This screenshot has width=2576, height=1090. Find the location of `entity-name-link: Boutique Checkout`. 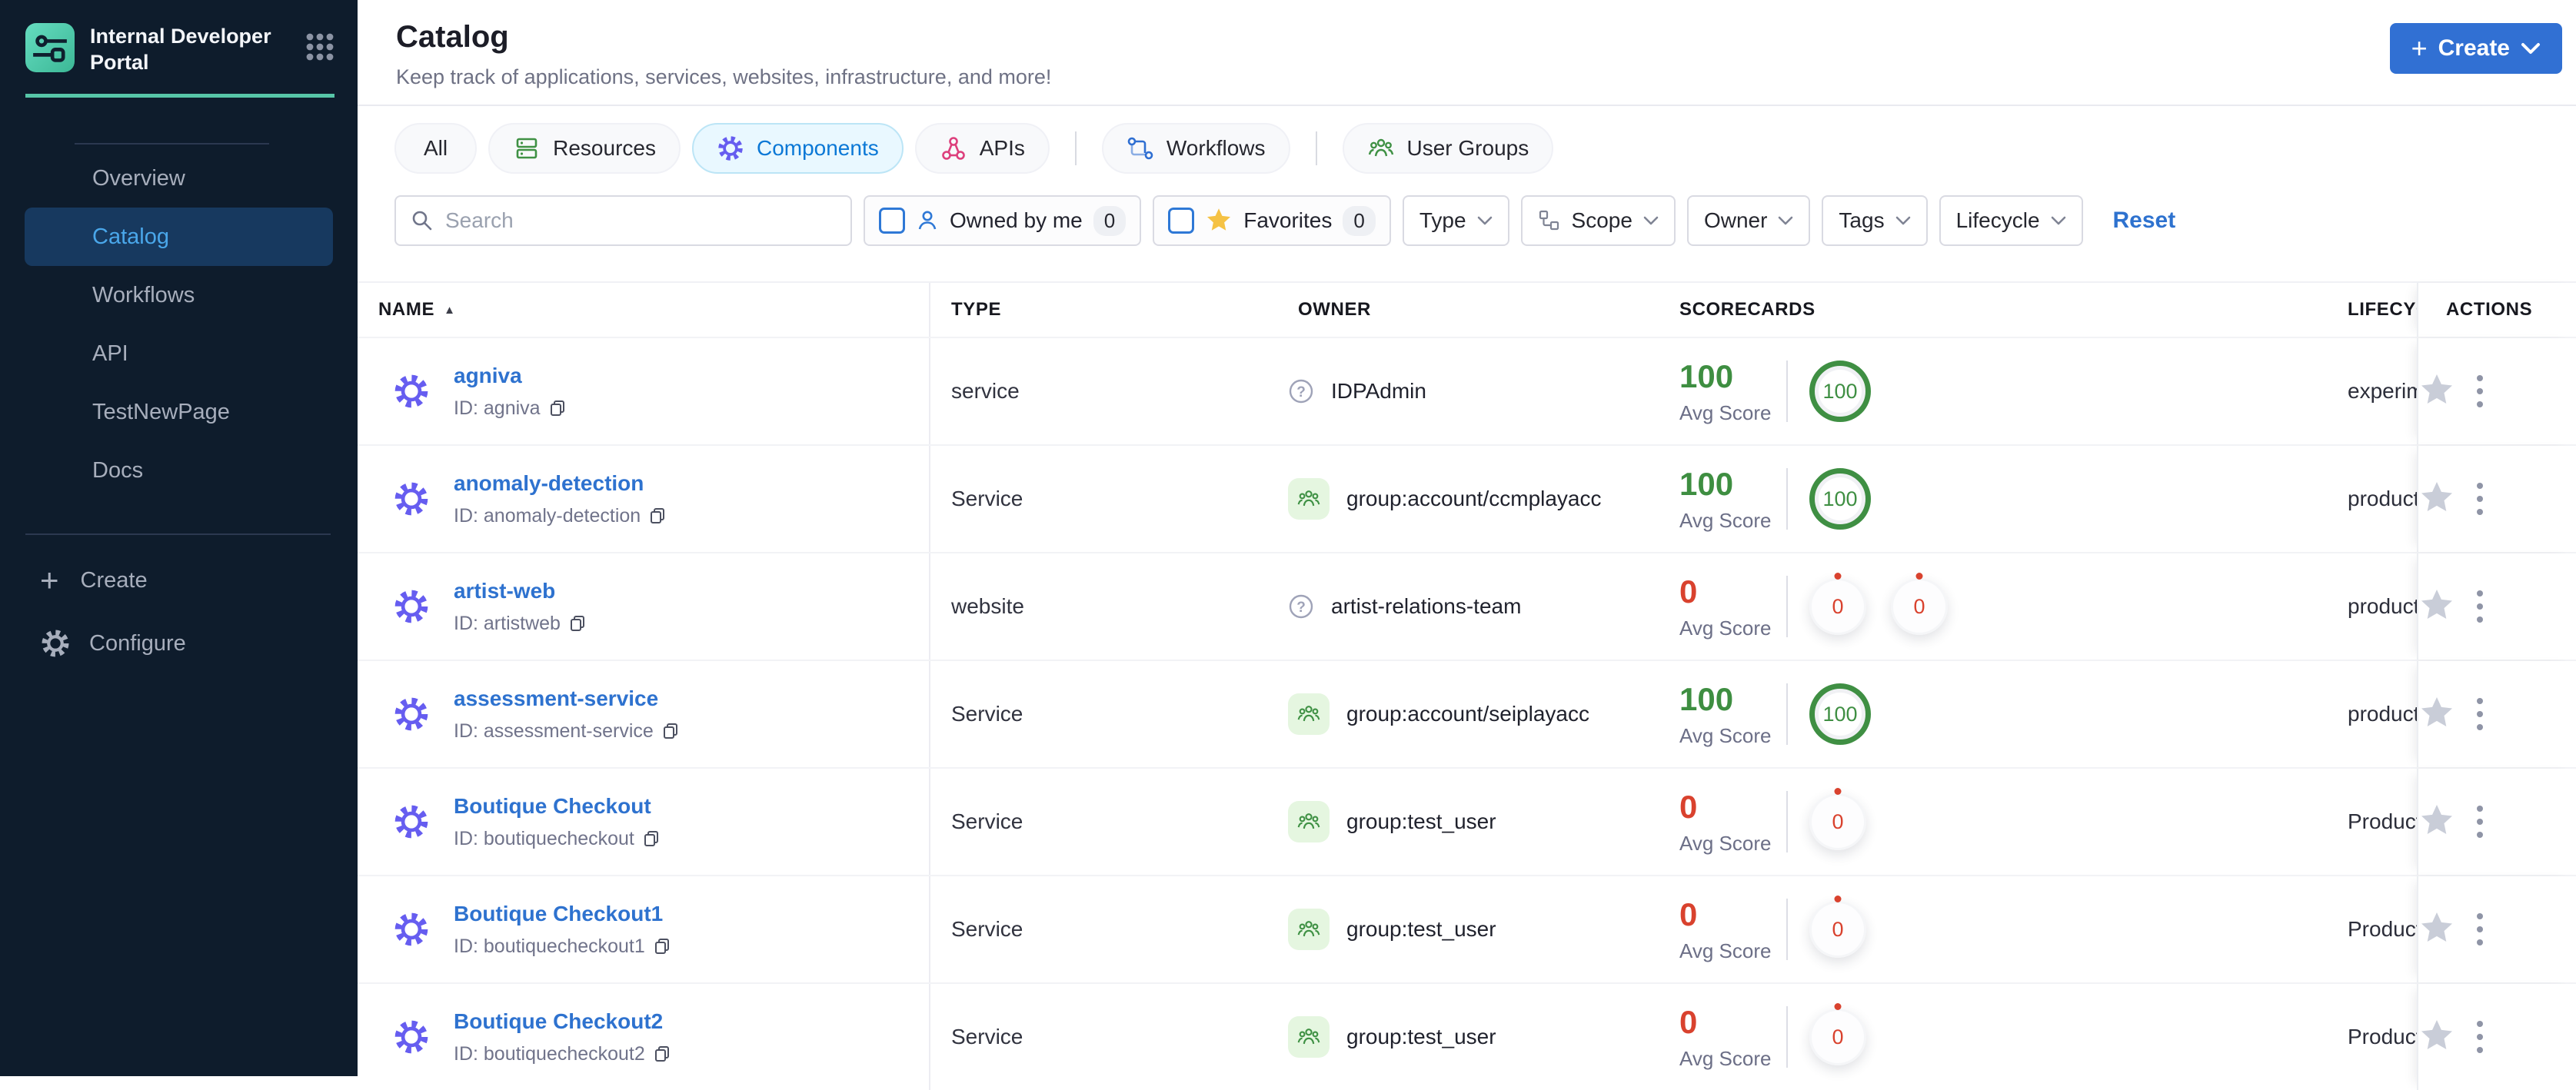

entity-name-link: Boutique Checkout is located at coordinates (557, 806).